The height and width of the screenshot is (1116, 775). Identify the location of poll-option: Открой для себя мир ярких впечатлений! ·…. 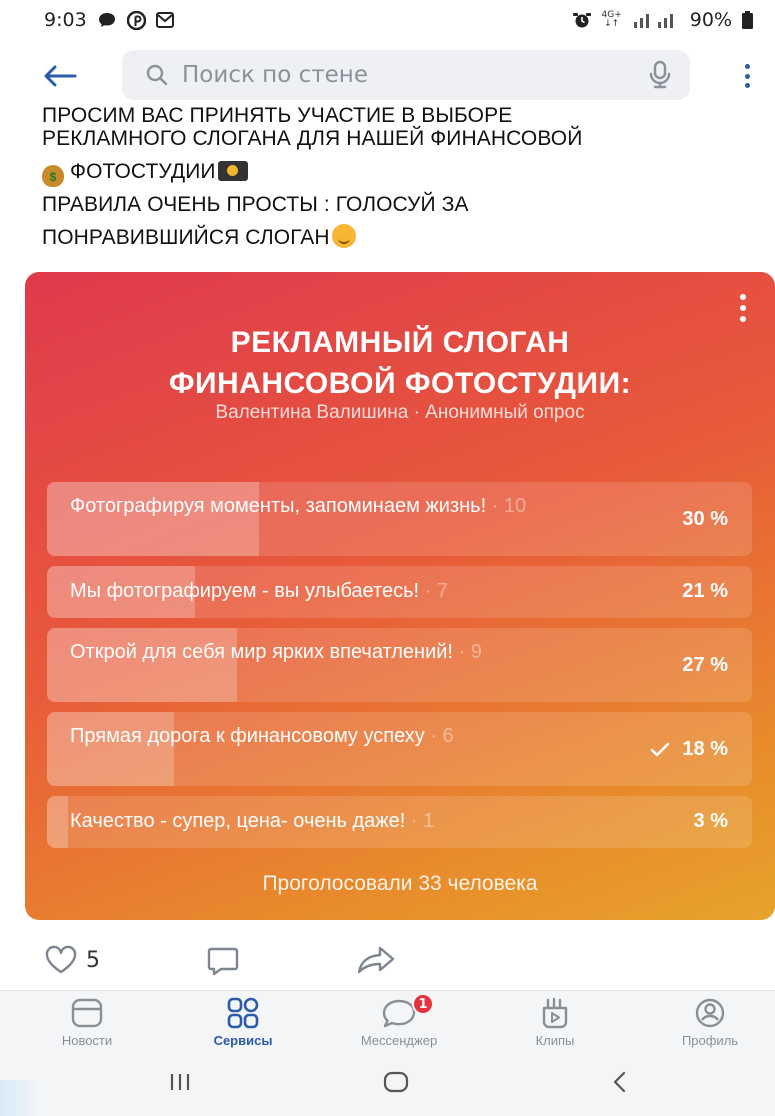
(399, 665).